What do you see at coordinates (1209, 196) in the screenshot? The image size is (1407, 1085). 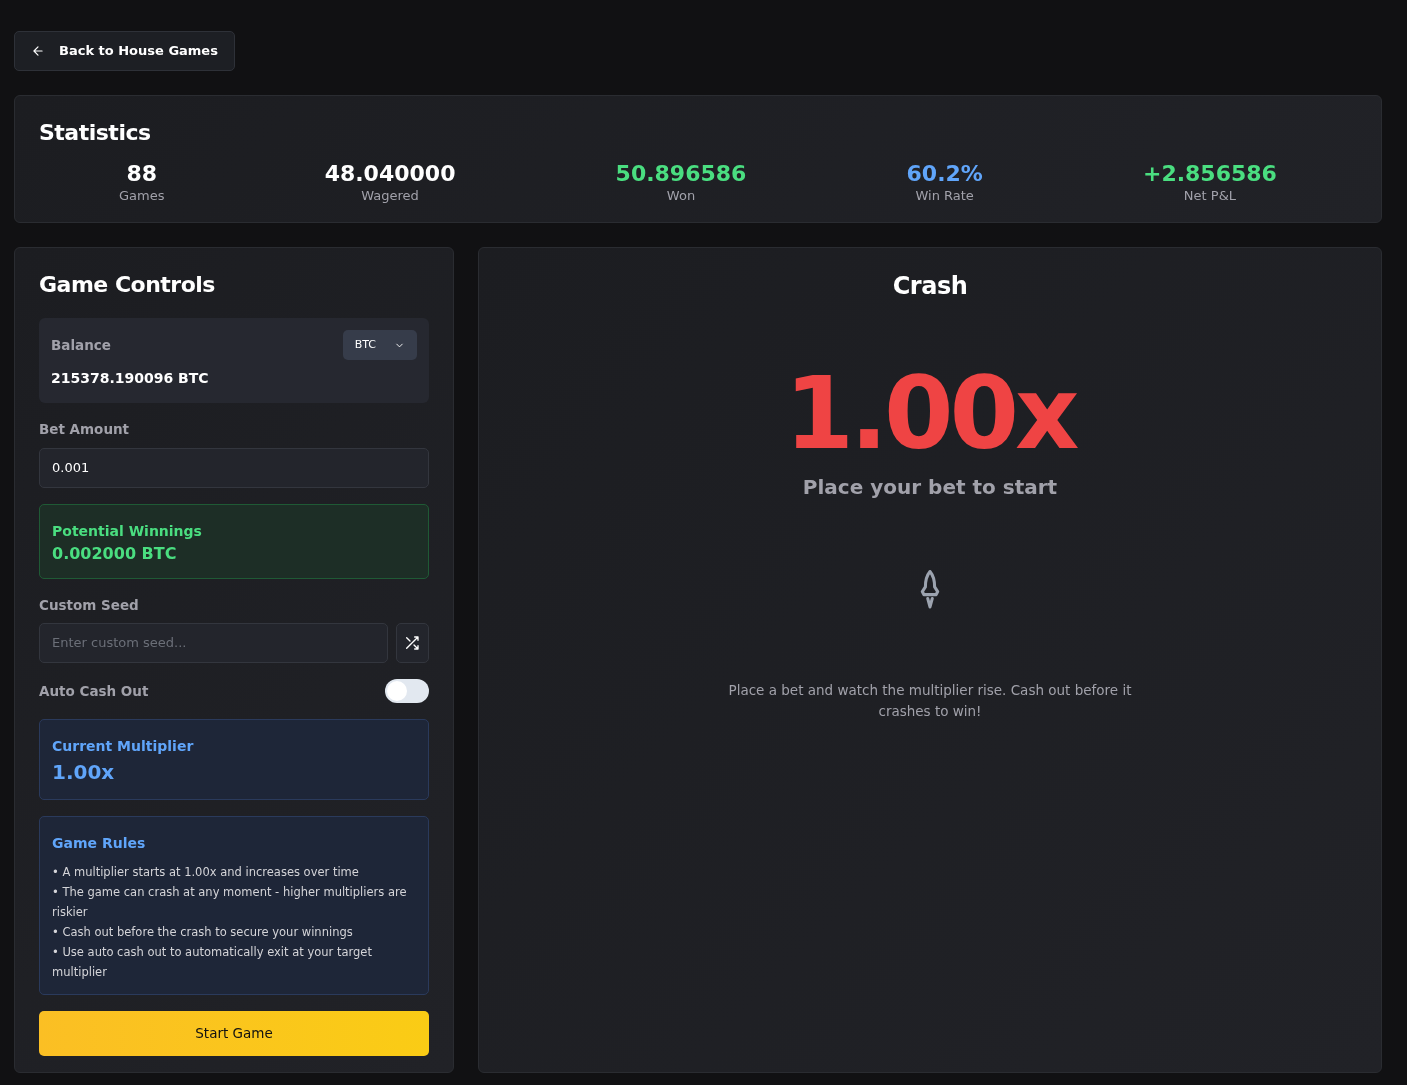 I see `stat-label: Net P&L` at bounding box center [1209, 196].